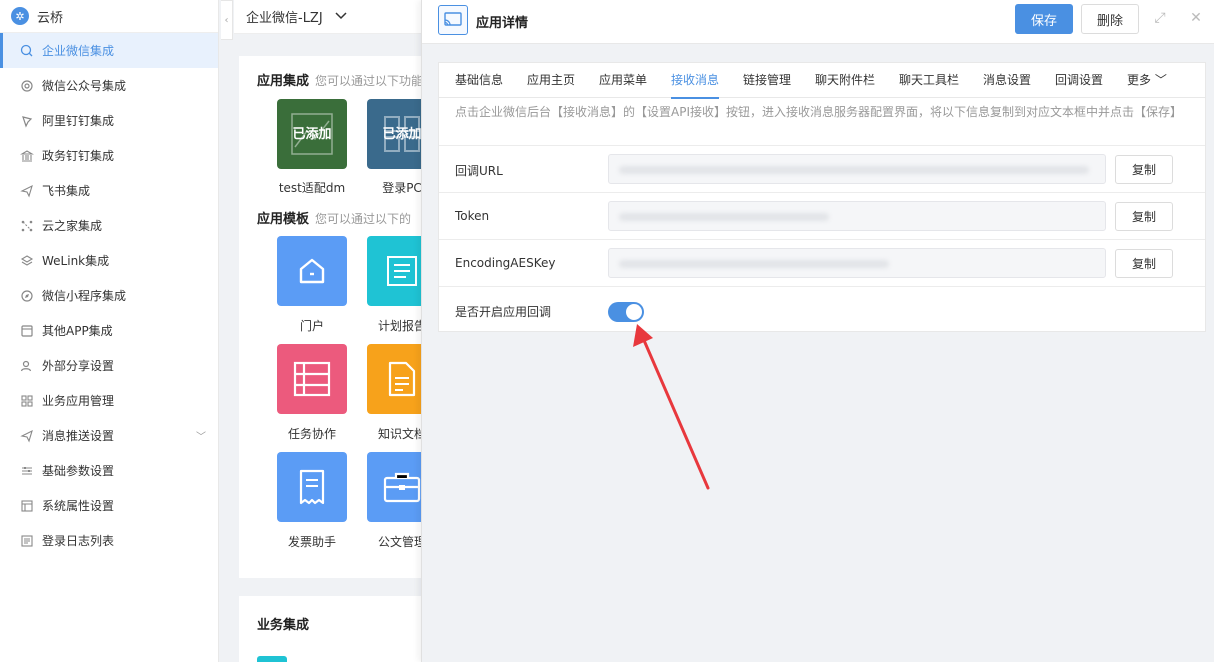 This screenshot has height=662, width=1214. I want to click on sidebar-item-gov-dingtalk: 政务钉钉集成, so click(109, 155).